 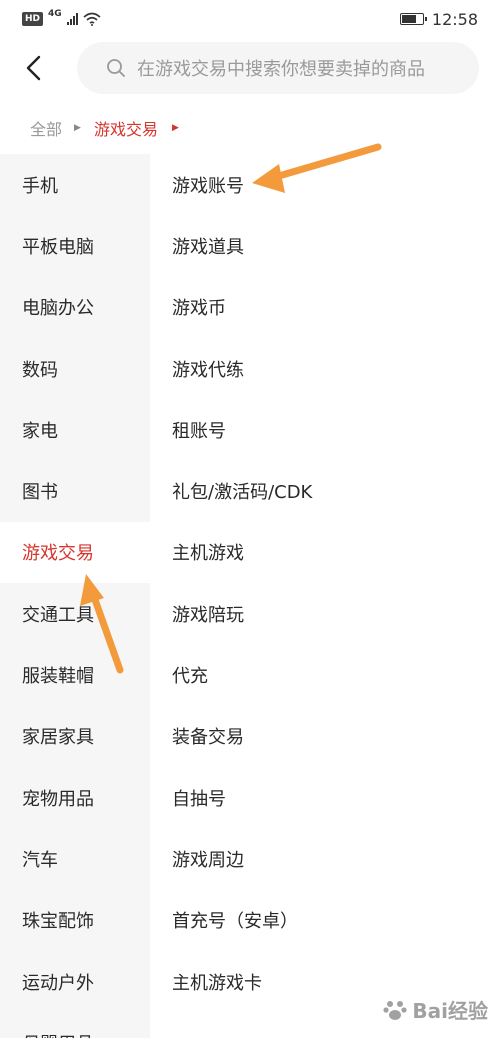 What do you see at coordinates (250, 19) in the screenshot?
I see `status-bar: HD 4G 12:58` at bounding box center [250, 19].